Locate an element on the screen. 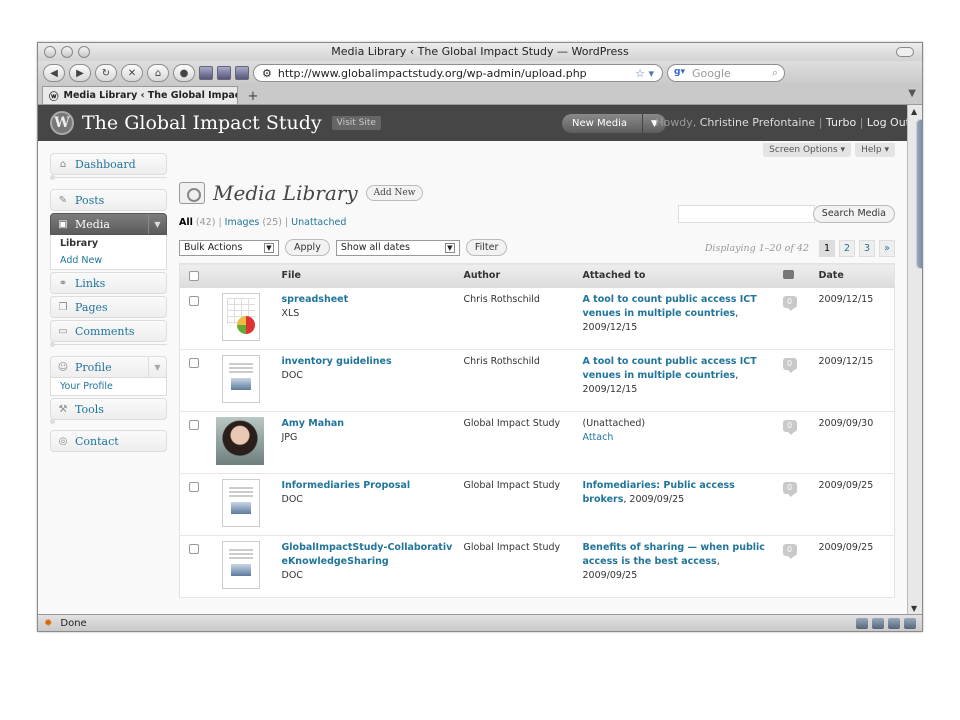  file-name-link: spreadsheet is located at coordinates (369, 300).